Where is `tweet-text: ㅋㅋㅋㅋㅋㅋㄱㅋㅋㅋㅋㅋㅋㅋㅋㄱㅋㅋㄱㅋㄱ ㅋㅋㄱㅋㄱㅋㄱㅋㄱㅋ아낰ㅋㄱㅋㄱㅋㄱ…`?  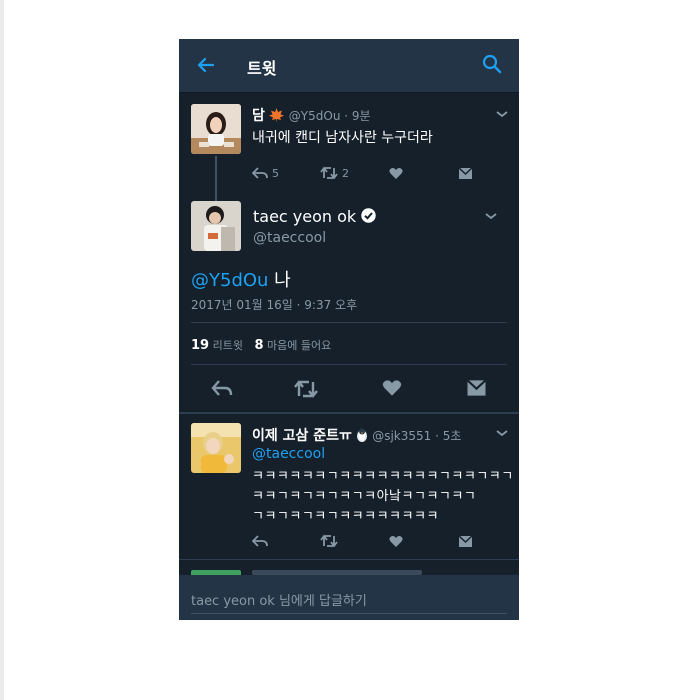 tweet-text: ㅋㅋㅋㅋㅋㅋㄱㅋㅋㅋㅋㅋㅋㅋㅋㄱㅋㅋㄱㅋㄱ ㅋㅋㄱㅋㄱㅋㄱㅋㄱㅋ아낰ㅋㄱㅋㄱㅋㄱ… is located at coordinates (383, 497).